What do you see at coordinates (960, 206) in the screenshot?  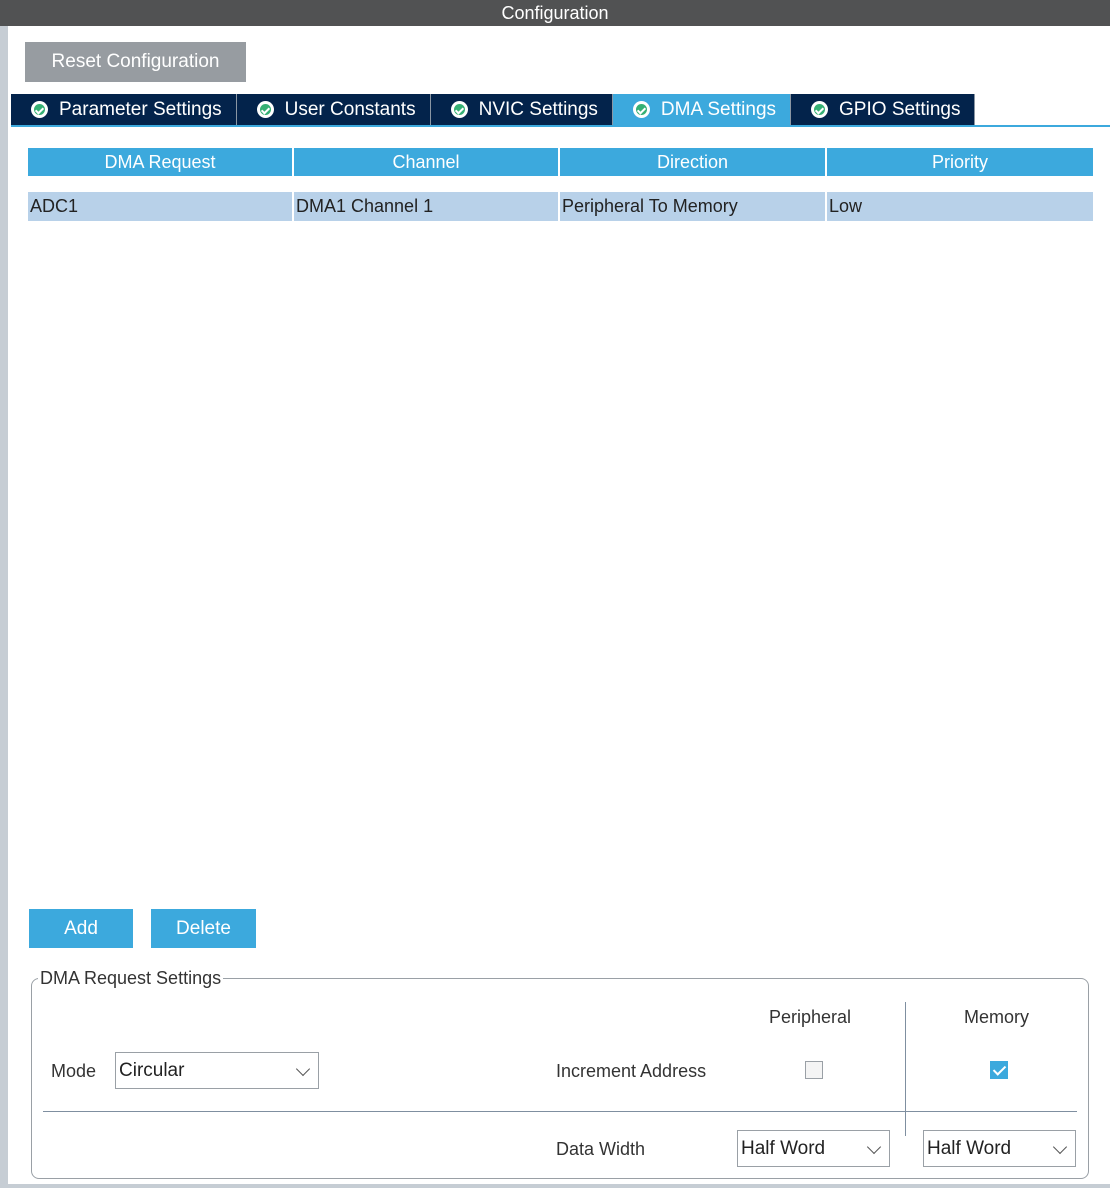 I see `cell-priority: Low` at bounding box center [960, 206].